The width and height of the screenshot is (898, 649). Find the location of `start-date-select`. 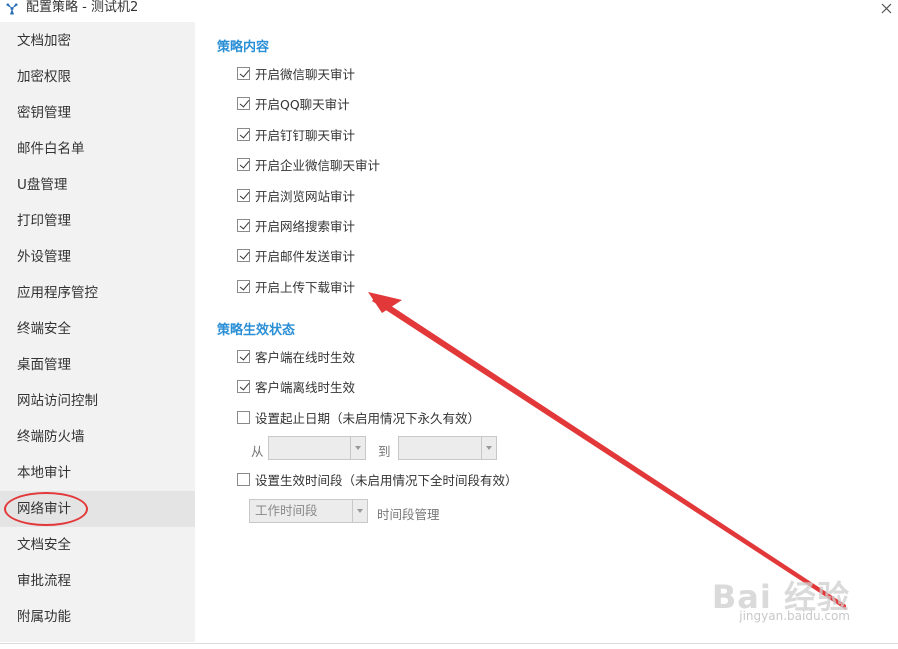

start-date-select is located at coordinates (317, 448).